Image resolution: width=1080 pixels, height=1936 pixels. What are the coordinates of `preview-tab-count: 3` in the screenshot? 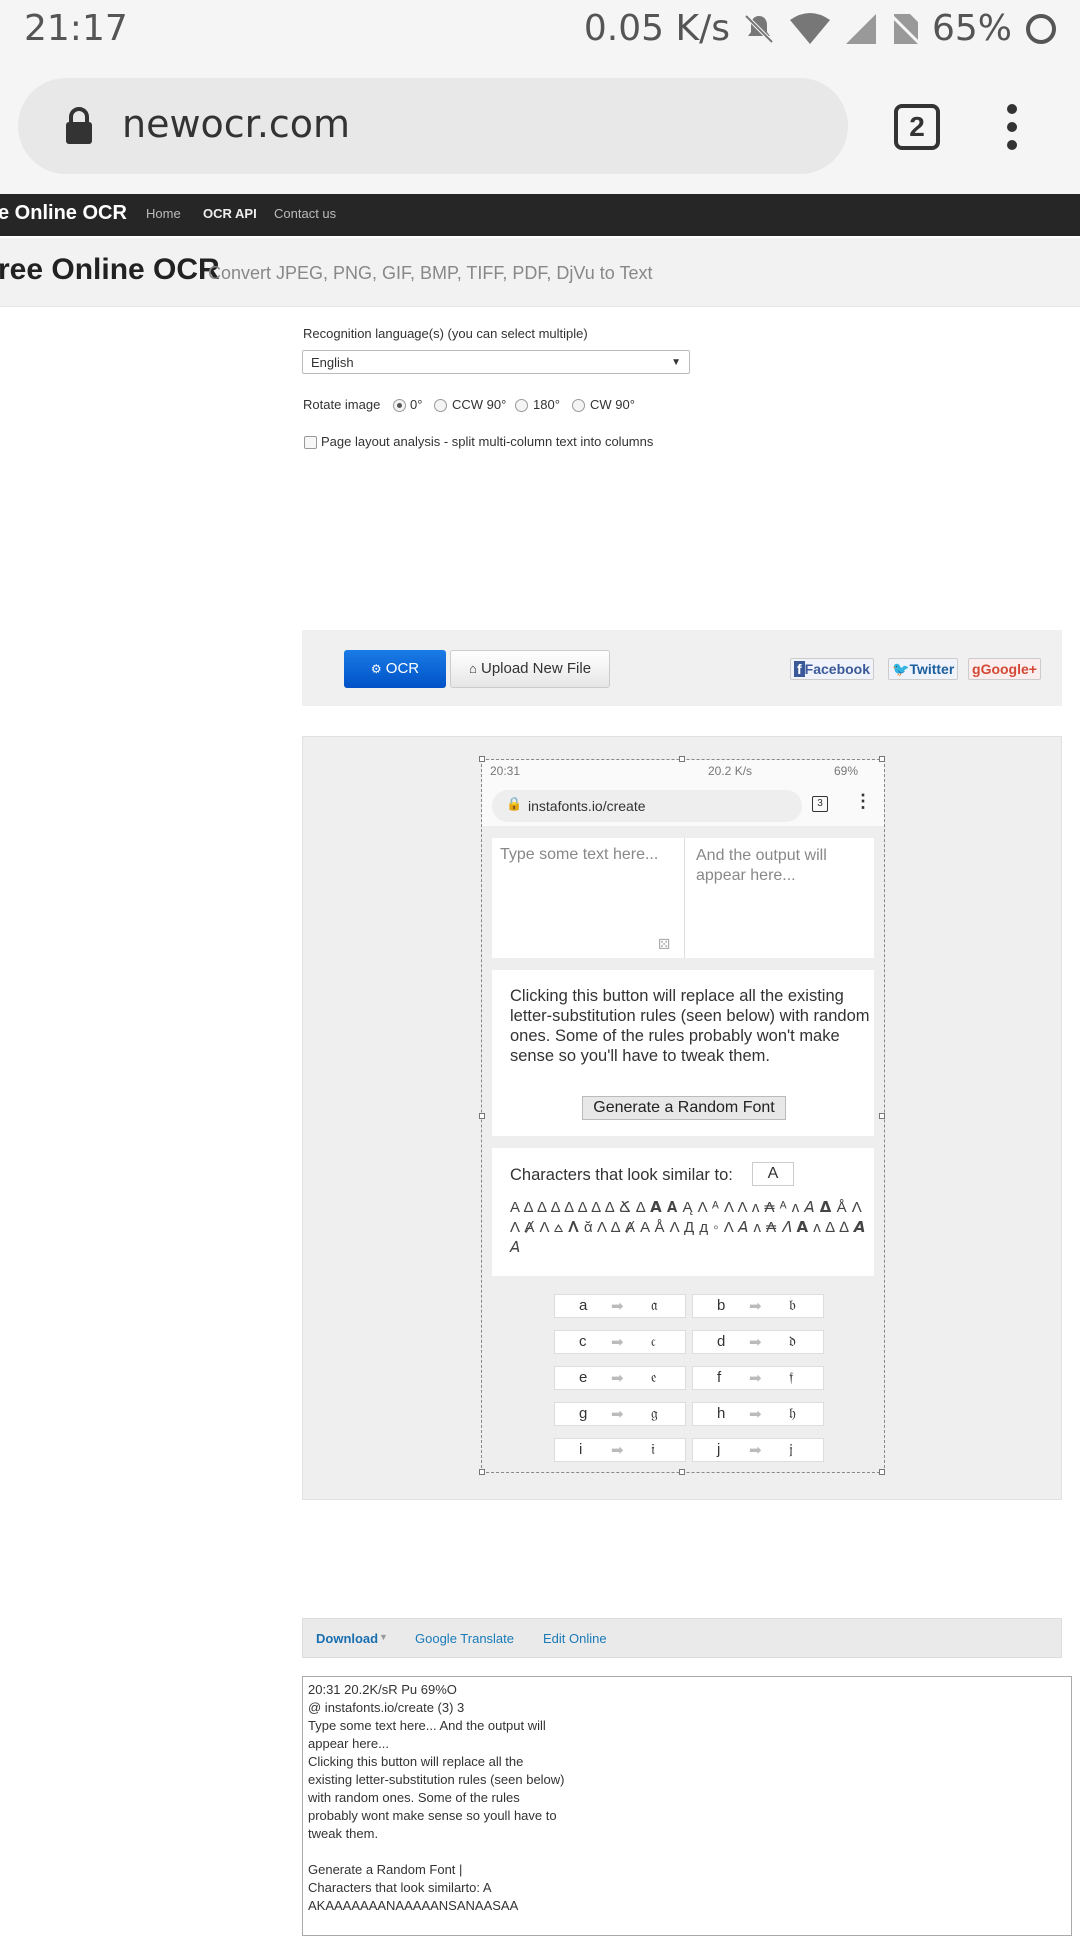 It's located at (820, 804).